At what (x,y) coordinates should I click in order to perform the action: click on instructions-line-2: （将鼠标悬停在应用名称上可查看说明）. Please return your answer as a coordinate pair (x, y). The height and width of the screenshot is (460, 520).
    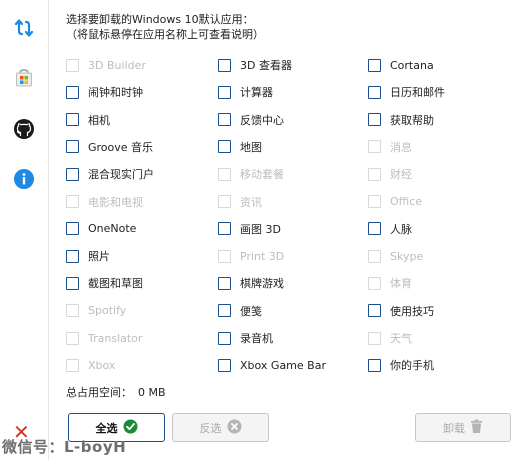
    Looking at the image, I should click on (165, 34).